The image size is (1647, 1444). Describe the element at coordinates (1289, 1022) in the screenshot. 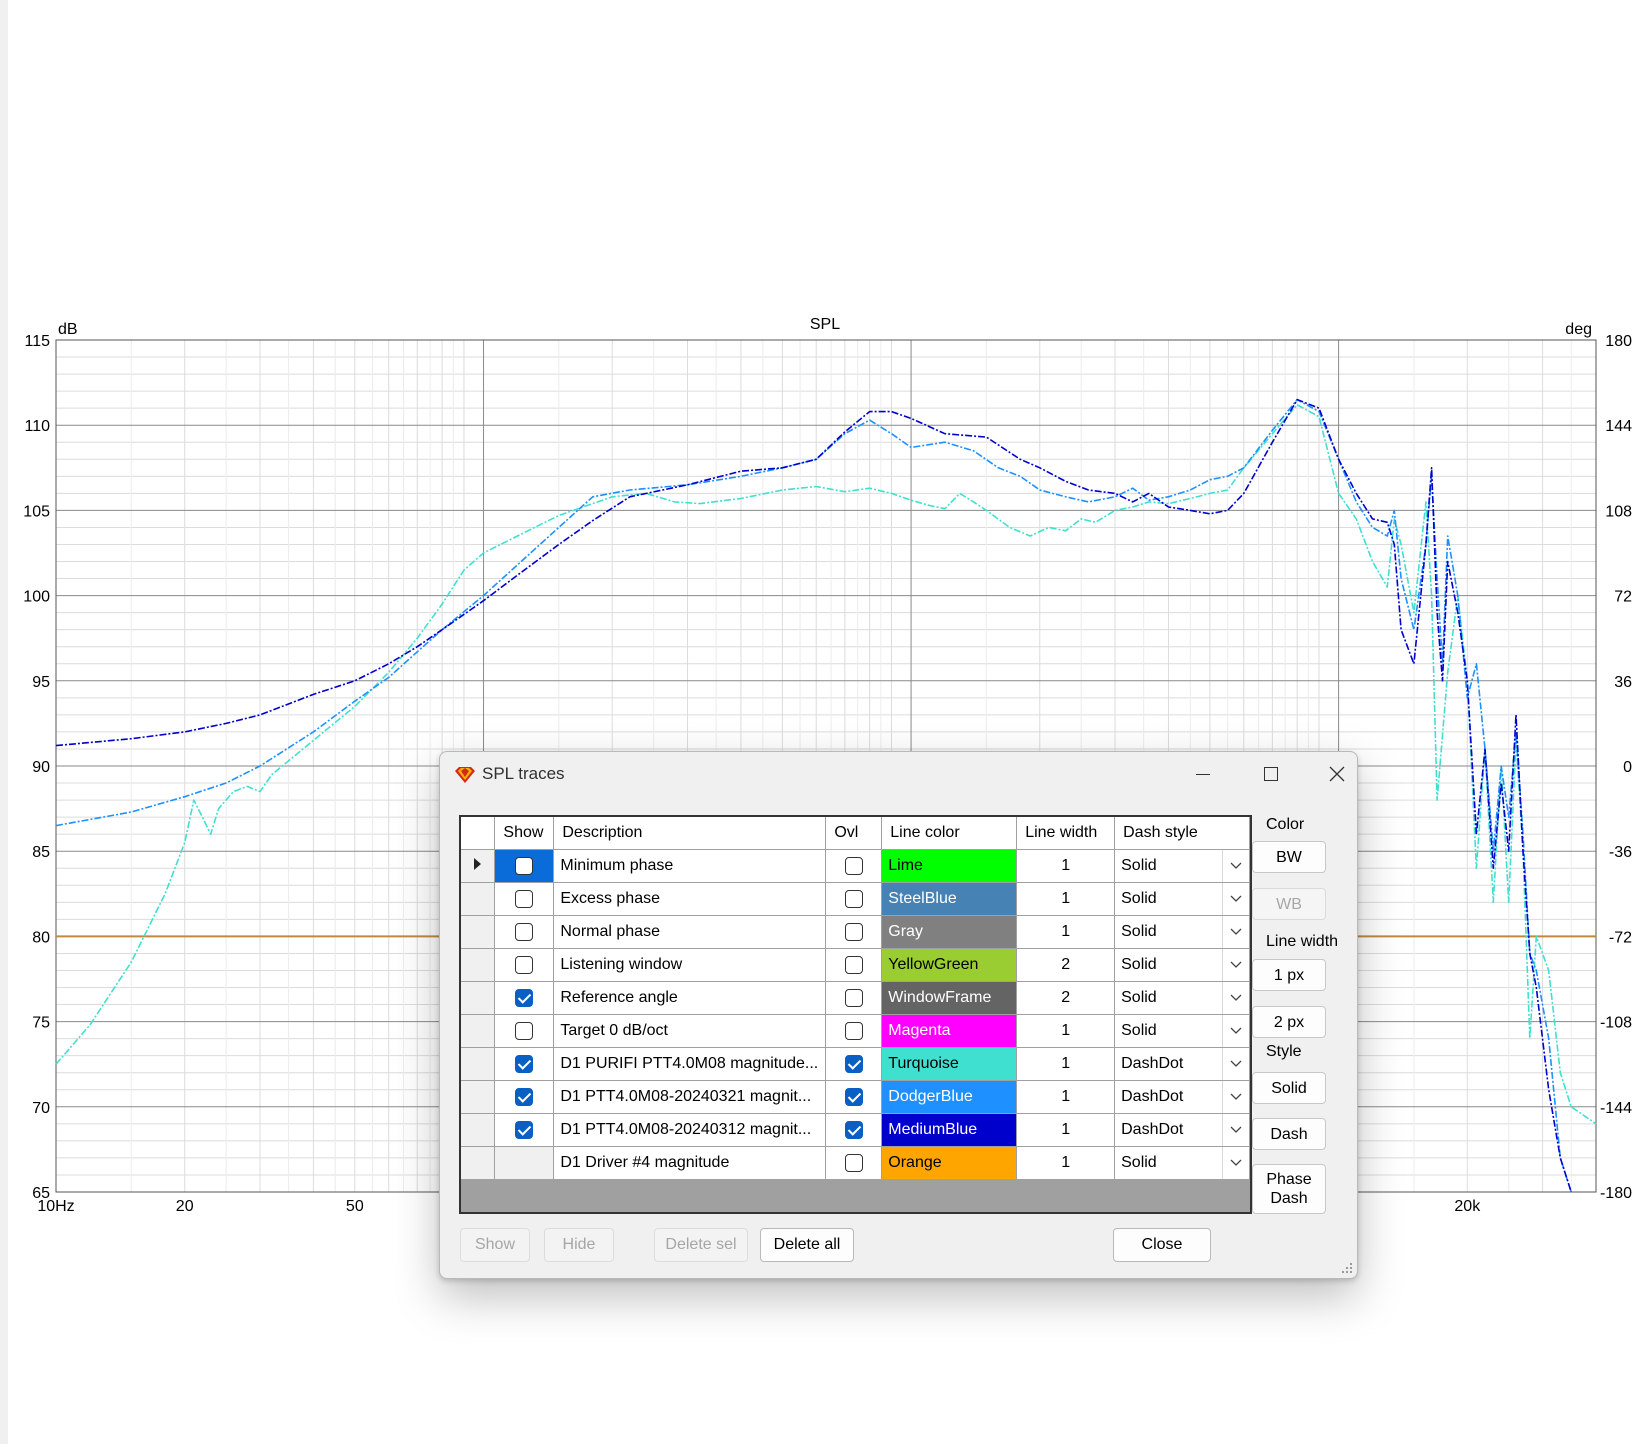

I see `2px-button: 2 px` at that location.